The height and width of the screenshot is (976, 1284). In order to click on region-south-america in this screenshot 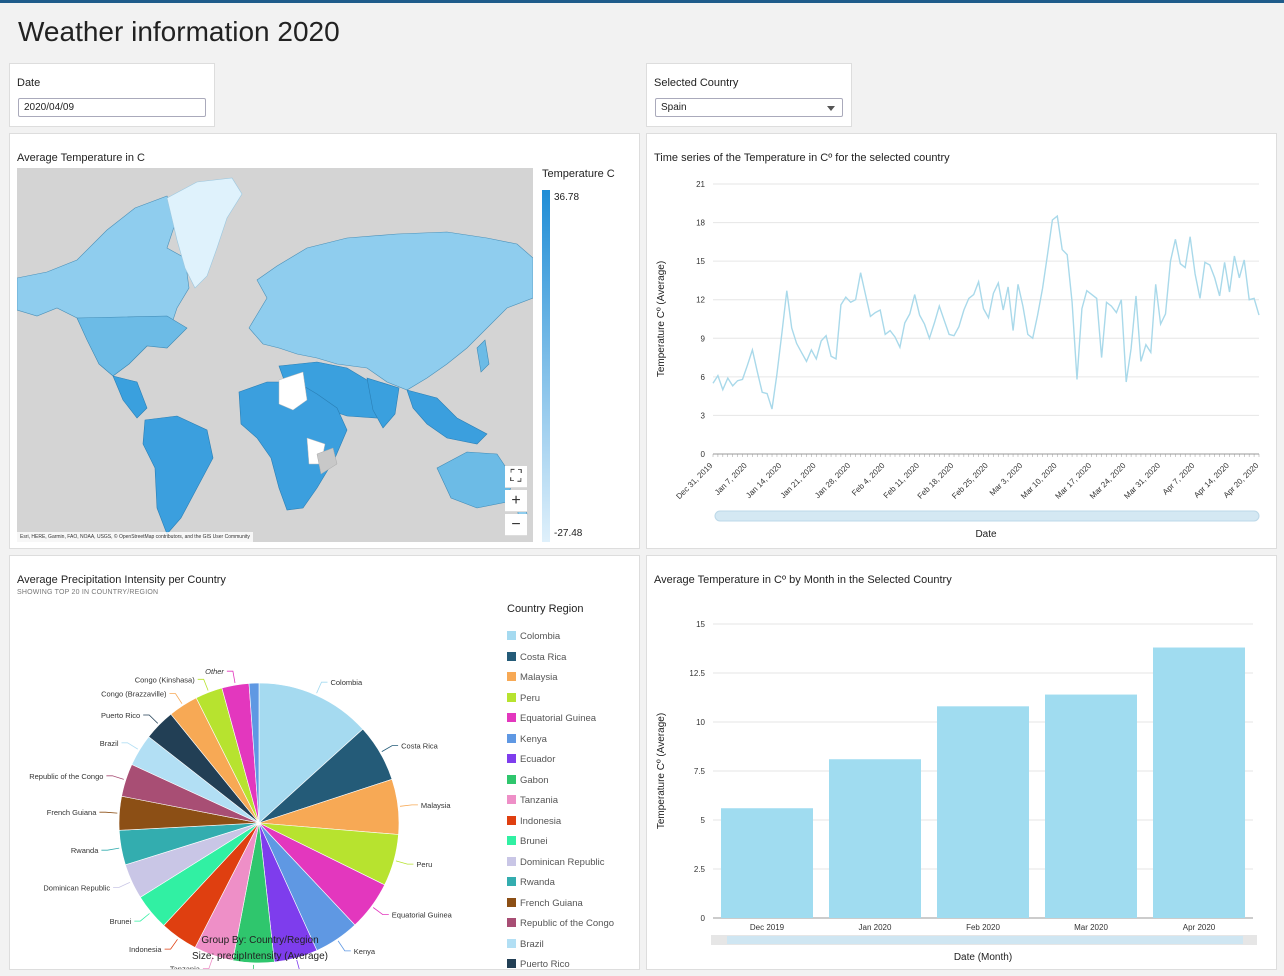, I will do `click(178, 475)`.